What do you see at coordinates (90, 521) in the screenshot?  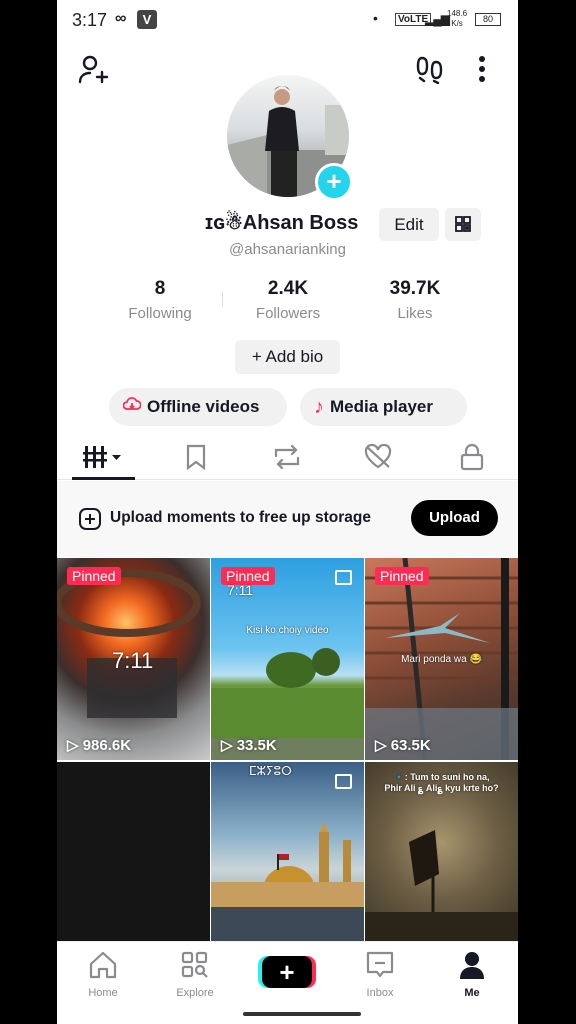 I see `add-square-icon` at bounding box center [90, 521].